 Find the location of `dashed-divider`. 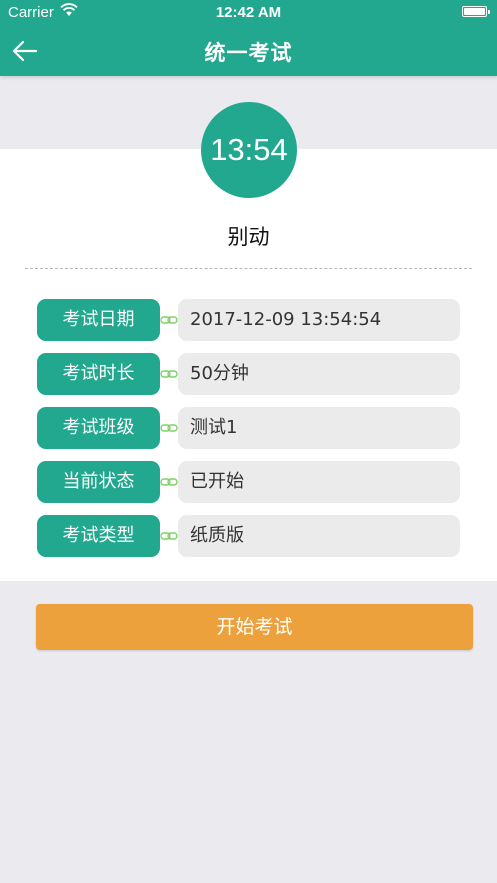

dashed-divider is located at coordinates (248, 268).